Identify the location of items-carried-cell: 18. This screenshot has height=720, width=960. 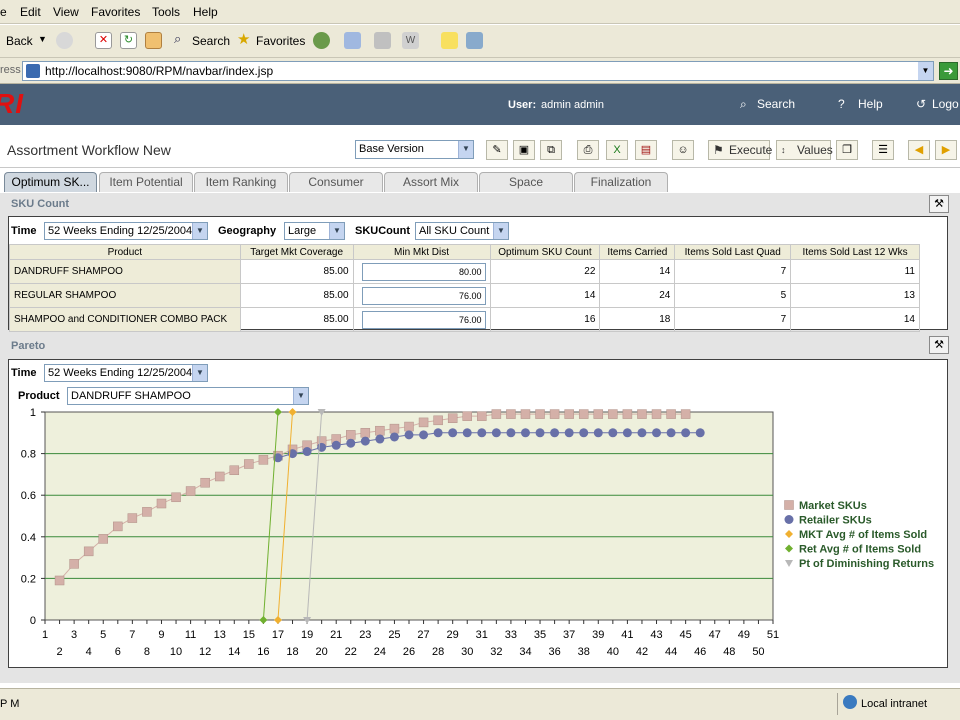
(637, 319).